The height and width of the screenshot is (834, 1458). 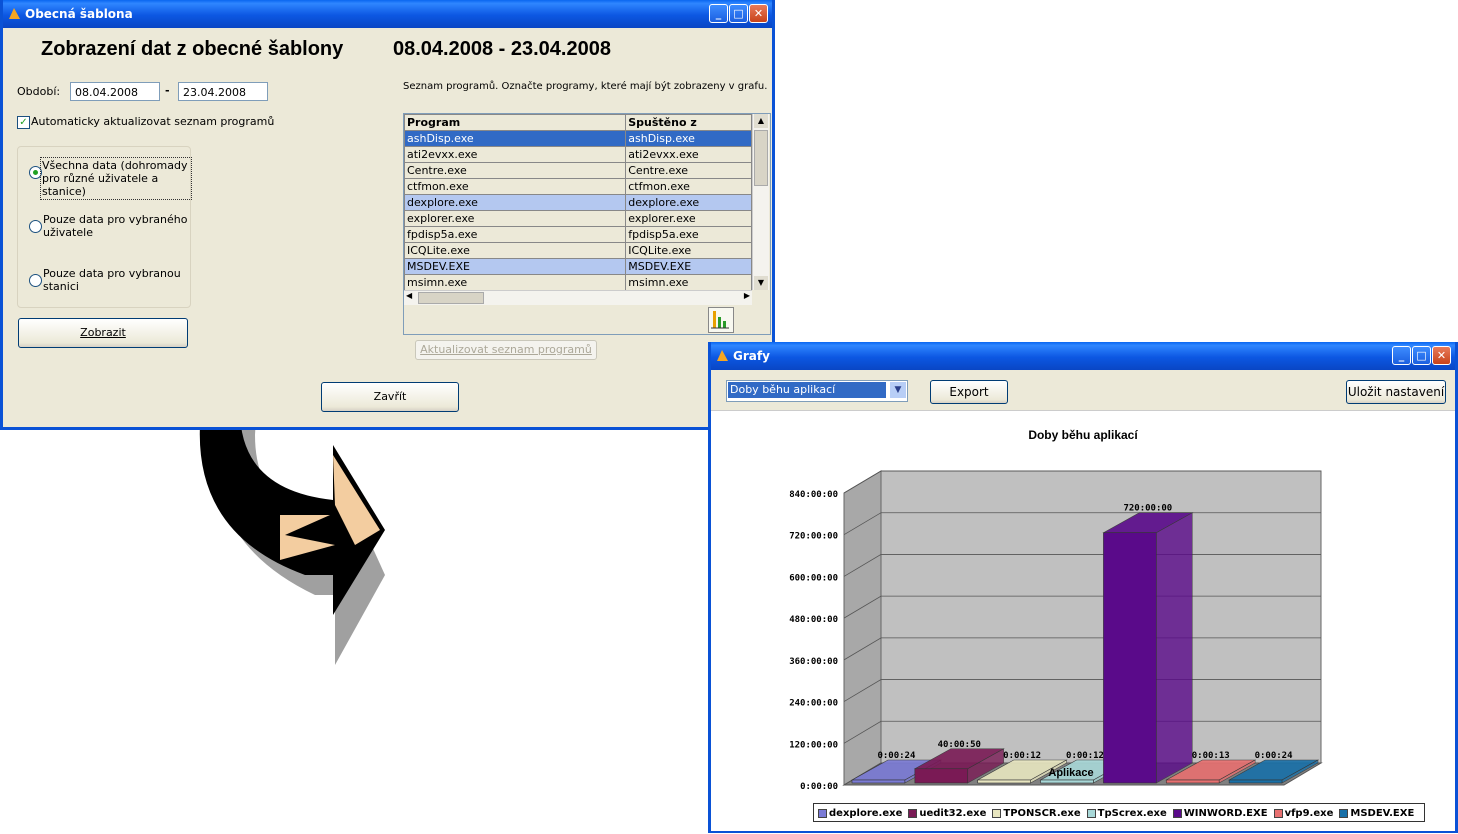 What do you see at coordinates (61, 286) in the screenshot?
I see `radio-station-line2: stanici` at bounding box center [61, 286].